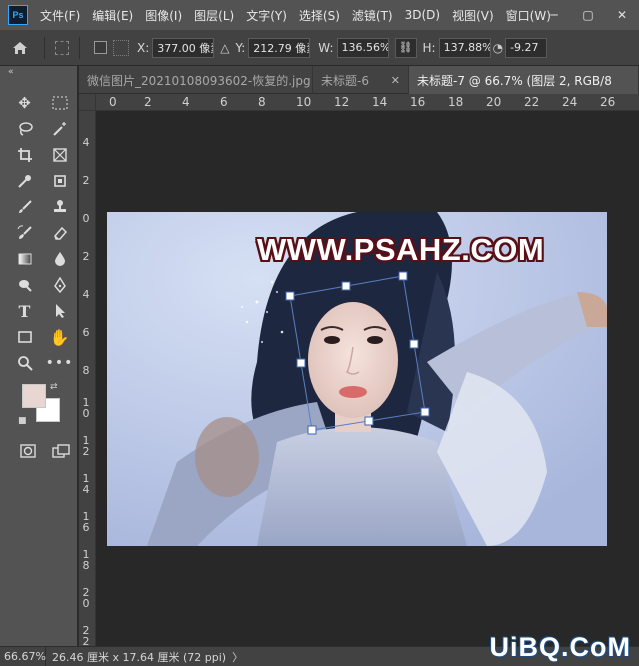 Image resolution: width=639 pixels, height=666 pixels. What do you see at coordinates (473, 15) in the screenshot?
I see `menu-view: 视图(V)` at bounding box center [473, 15].